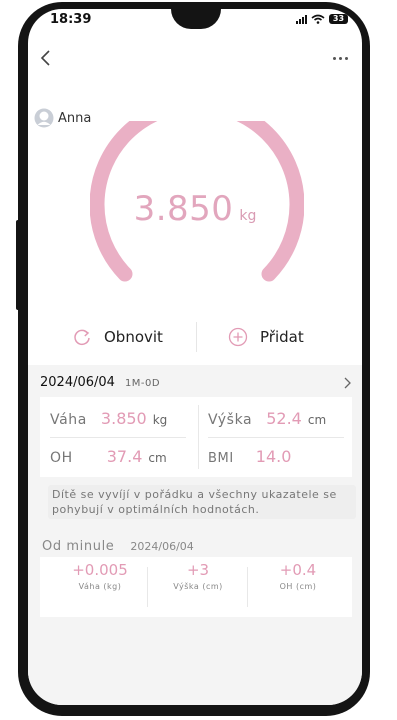  Describe the element at coordinates (75, 118) in the screenshot. I see `user-name: Anna` at that location.